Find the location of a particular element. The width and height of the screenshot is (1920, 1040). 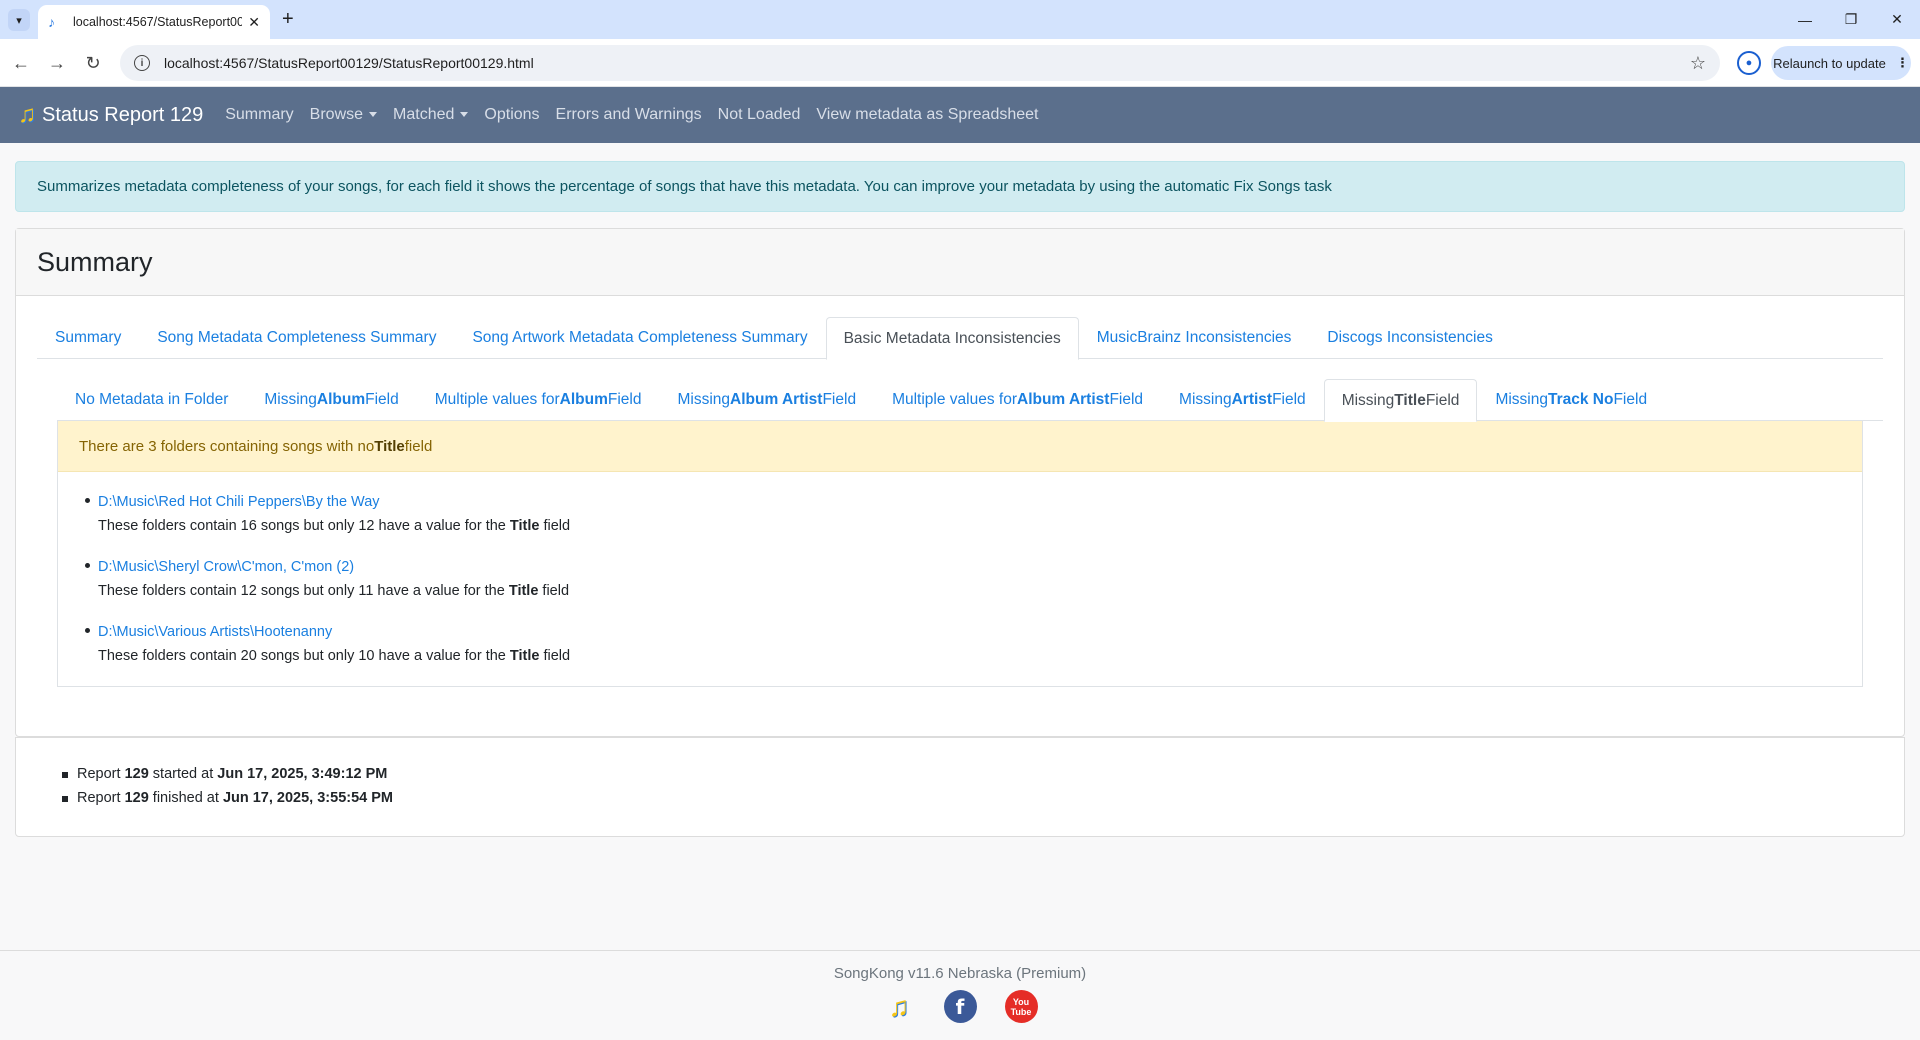

subtab-label: No Metadata in Folder is located at coordinates (152, 399).